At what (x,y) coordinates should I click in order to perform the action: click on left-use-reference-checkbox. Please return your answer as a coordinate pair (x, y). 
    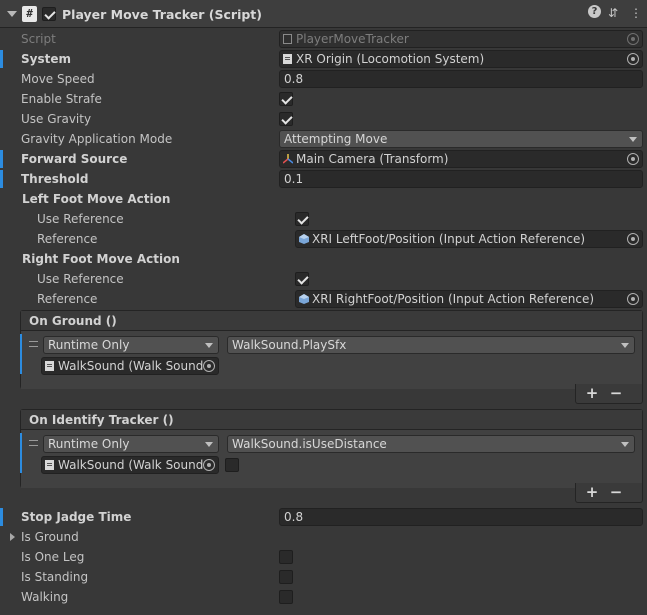
    Looking at the image, I should click on (302, 219).